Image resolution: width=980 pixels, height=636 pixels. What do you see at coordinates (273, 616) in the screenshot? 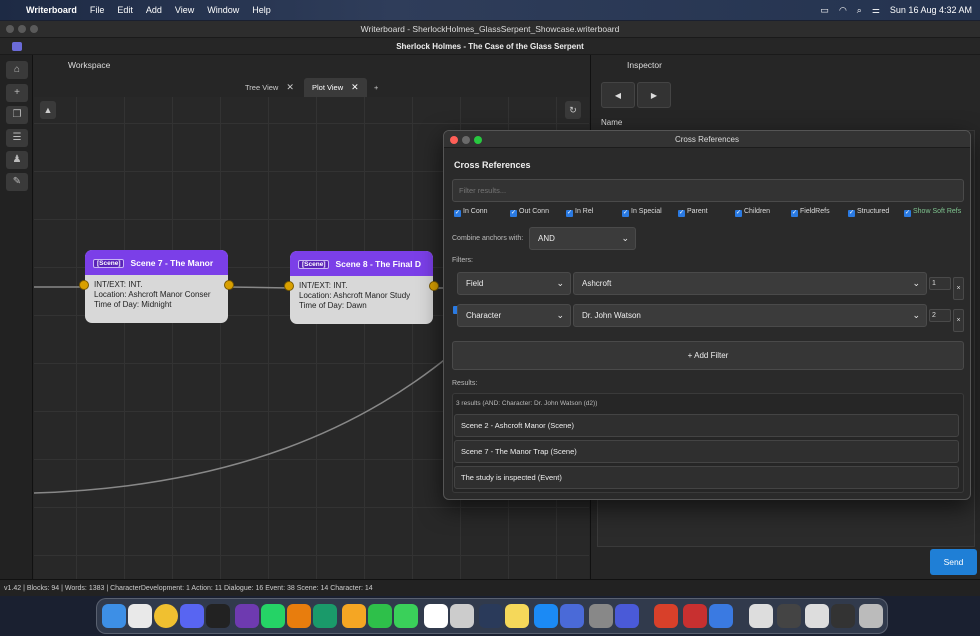
I see `whatsapp-icon` at bounding box center [273, 616].